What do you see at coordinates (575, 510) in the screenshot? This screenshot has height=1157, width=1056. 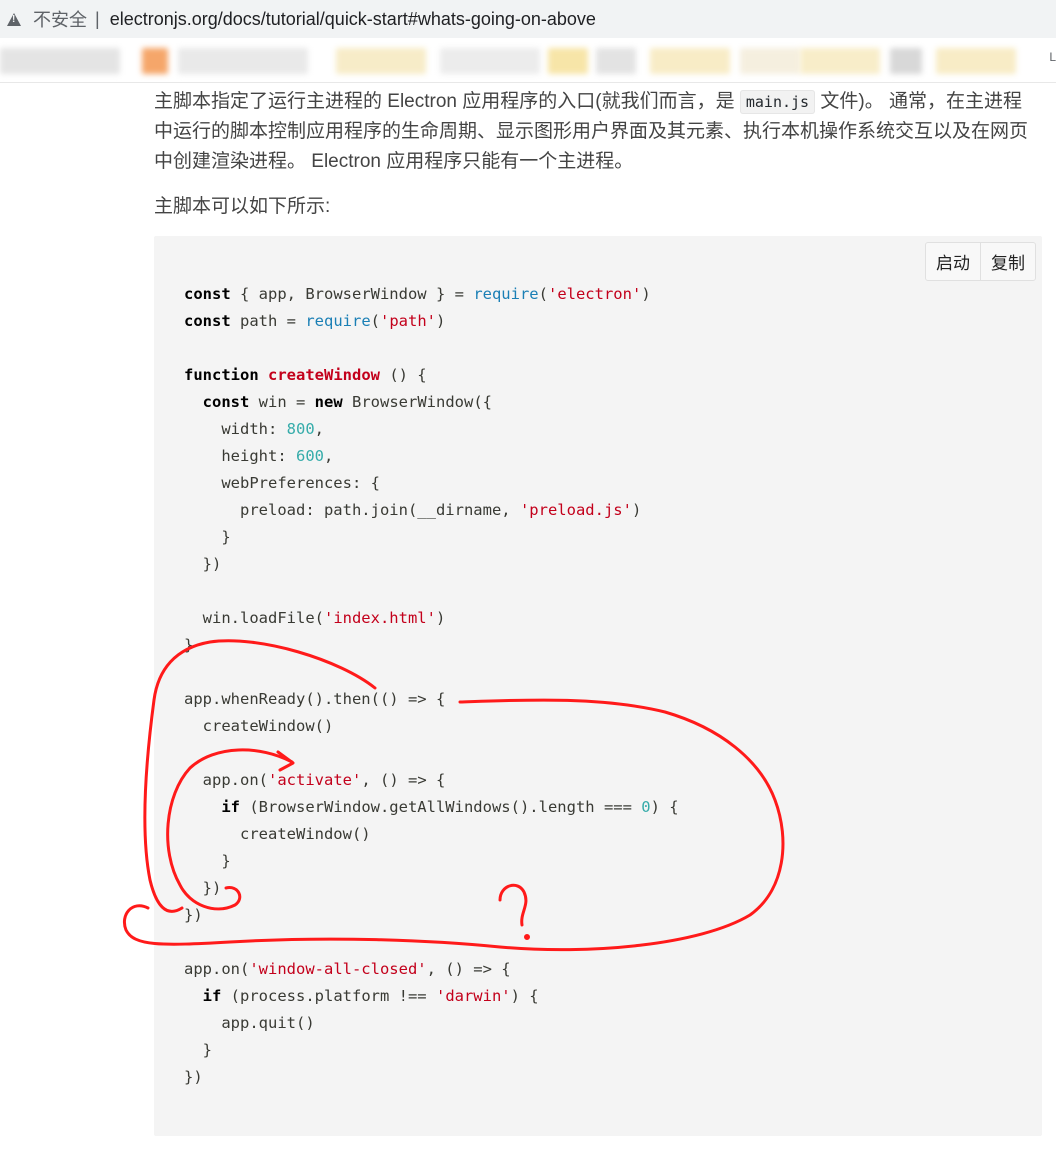 I see `code-token: 'preload.js'` at bounding box center [575, 510].